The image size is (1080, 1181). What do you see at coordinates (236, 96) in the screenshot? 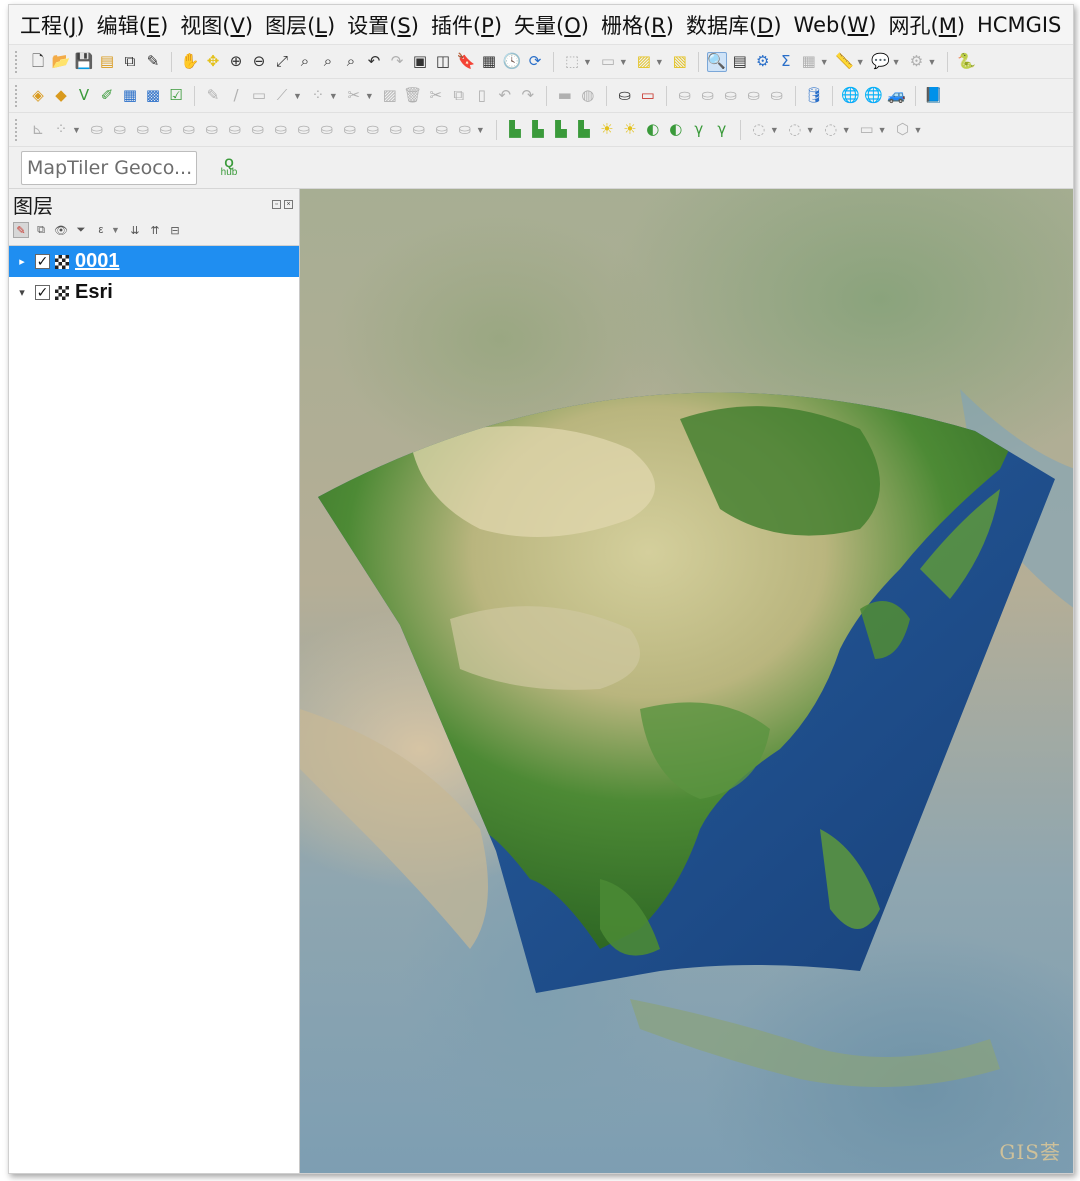
I see `toggle-editing-icon: /` at bounding box center [236, 96].